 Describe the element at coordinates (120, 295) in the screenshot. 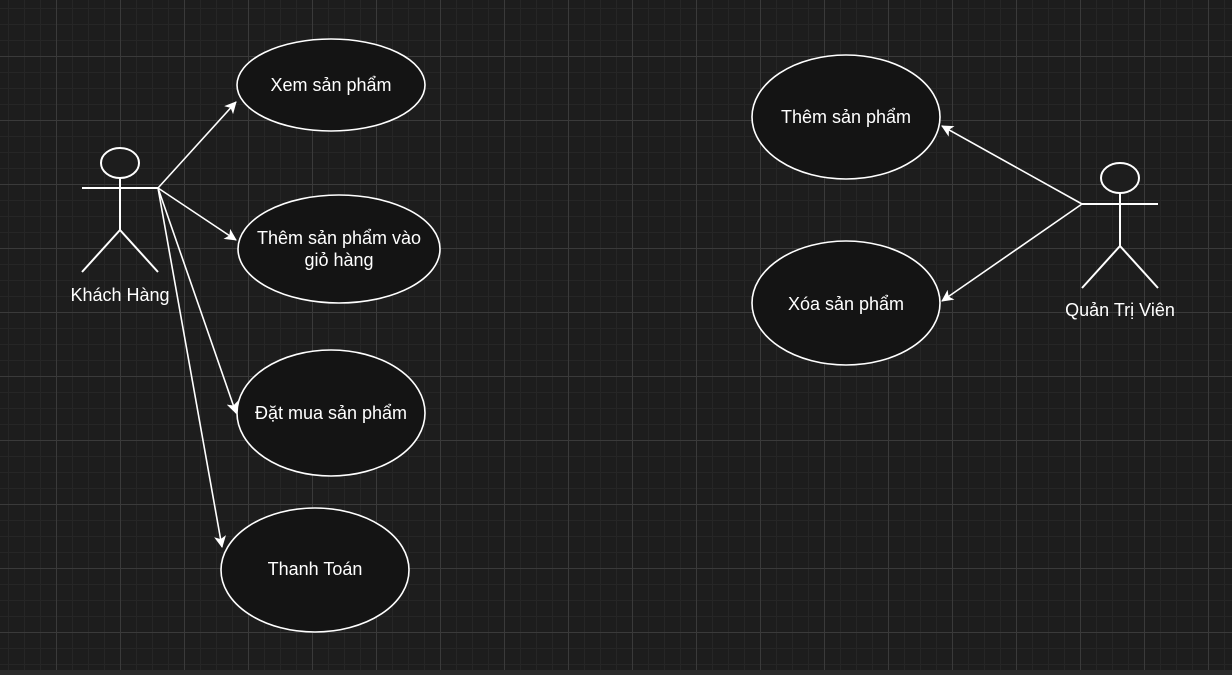

I see `actor-customer-label: Khách Hàng` at that location.